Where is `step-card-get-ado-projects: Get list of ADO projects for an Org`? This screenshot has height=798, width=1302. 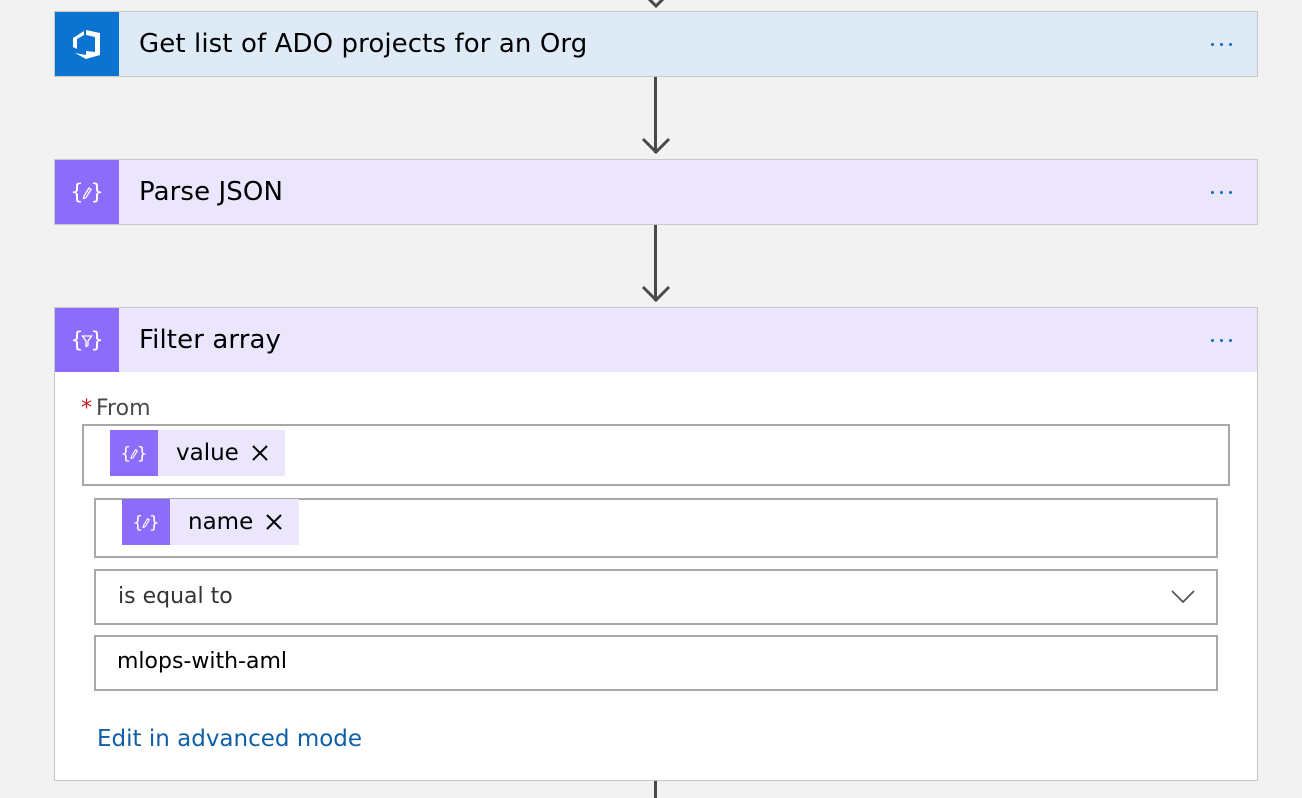
step-card-get-ado-projects: Get list of ADO projects for an Org is located at coordinates (656, 44).